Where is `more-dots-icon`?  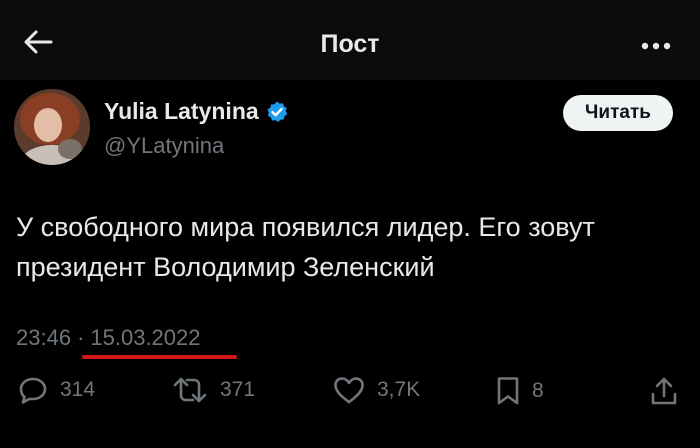 more-dots-icon is located at coordinates (656, 46).